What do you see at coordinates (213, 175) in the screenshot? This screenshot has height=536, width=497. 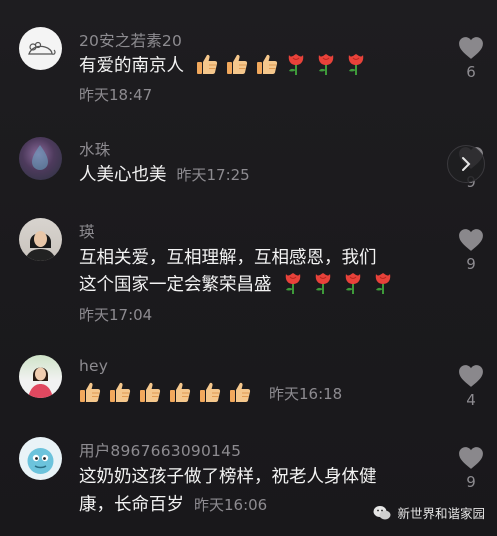 I see `comment-time: 昨天17:25` at bounding box center [213, 175].